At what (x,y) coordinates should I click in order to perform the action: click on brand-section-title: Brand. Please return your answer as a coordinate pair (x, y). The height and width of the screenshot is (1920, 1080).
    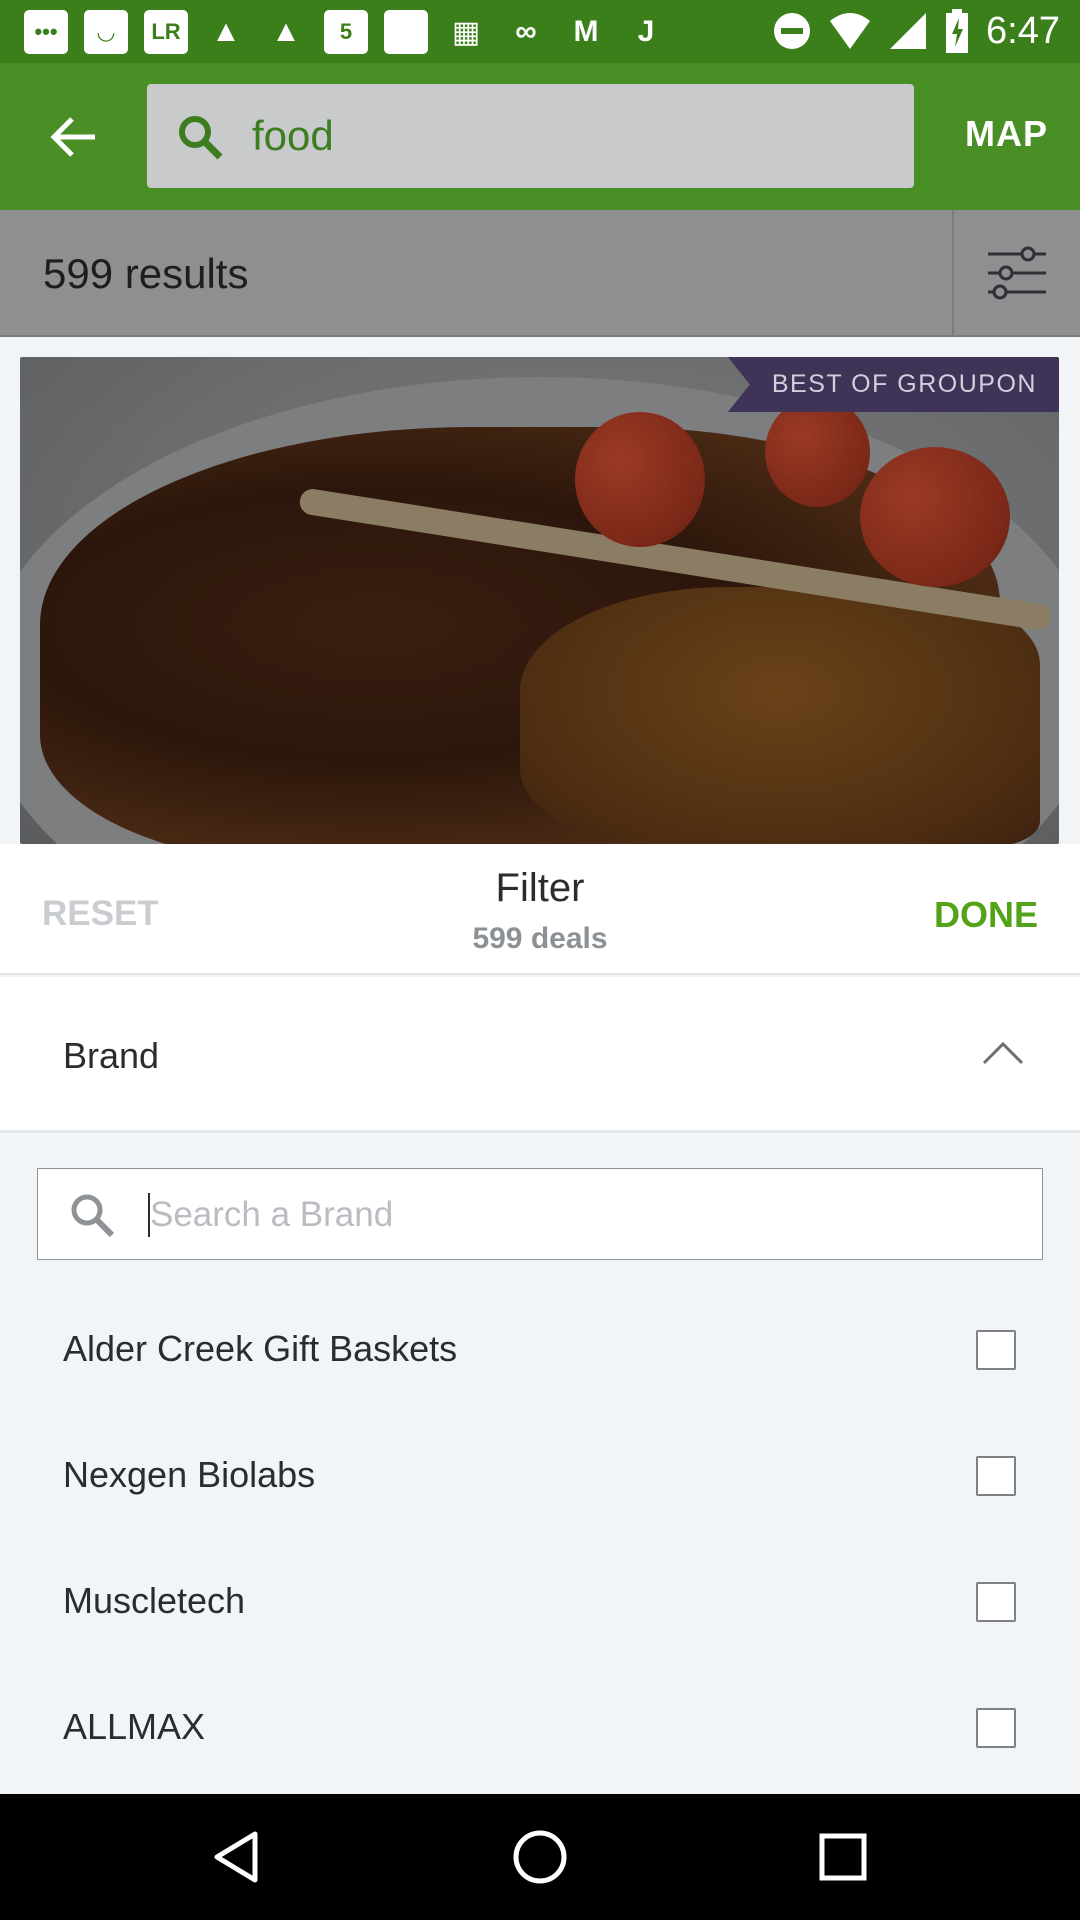
    Looking at the image, I should click on (111, 1055).